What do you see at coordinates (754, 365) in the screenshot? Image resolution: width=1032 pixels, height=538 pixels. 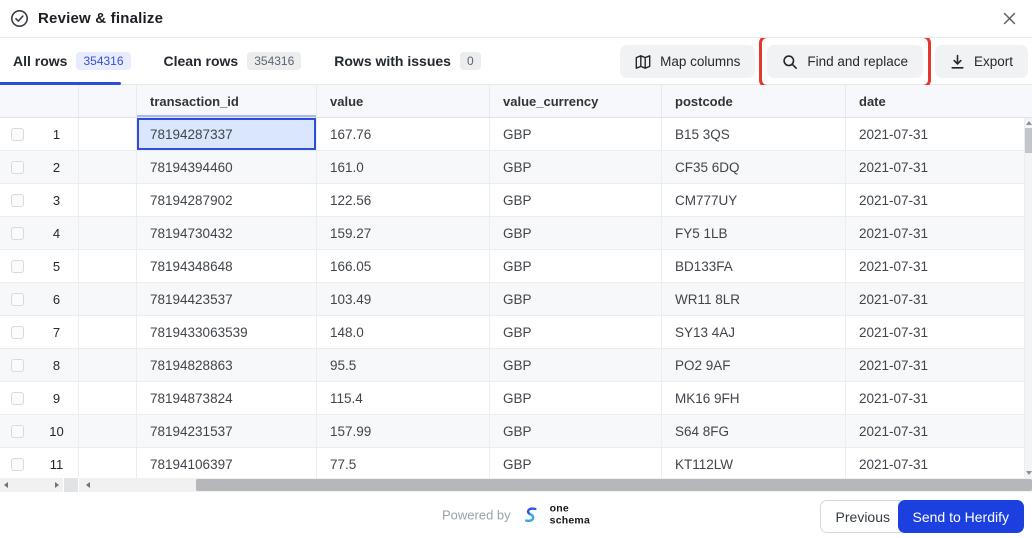 I see `cell-postcode: PO2 9AF` at bounding box center [754, 365].